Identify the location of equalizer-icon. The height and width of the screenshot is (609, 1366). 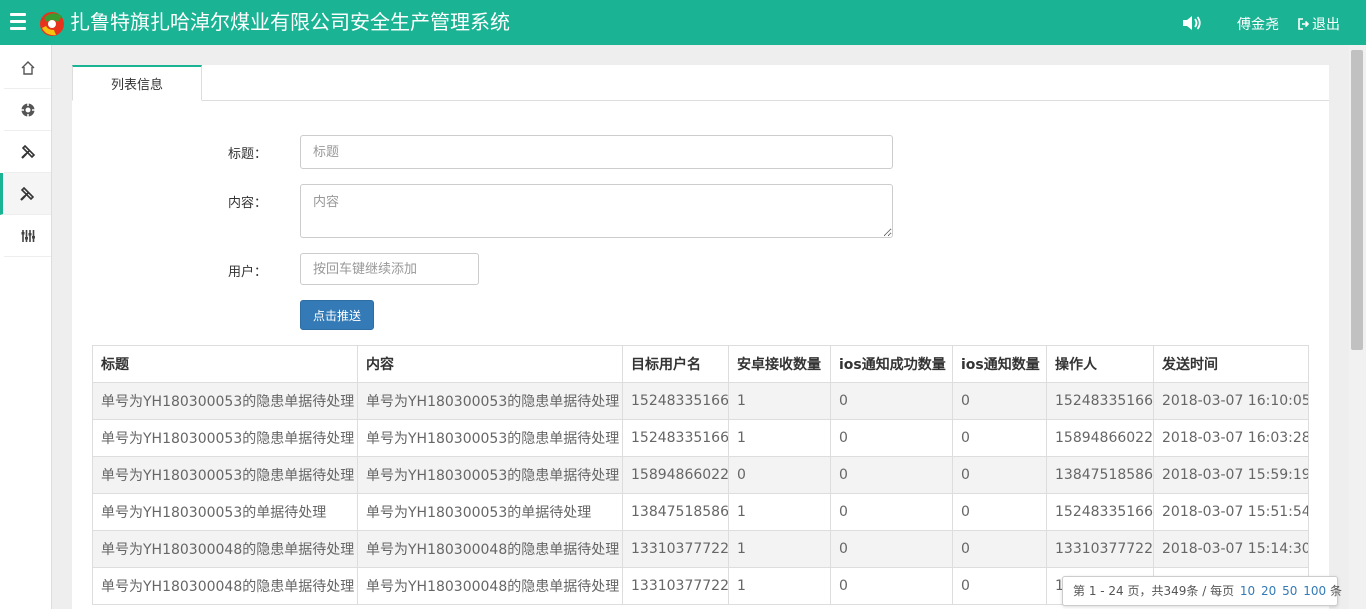
(28, 235).